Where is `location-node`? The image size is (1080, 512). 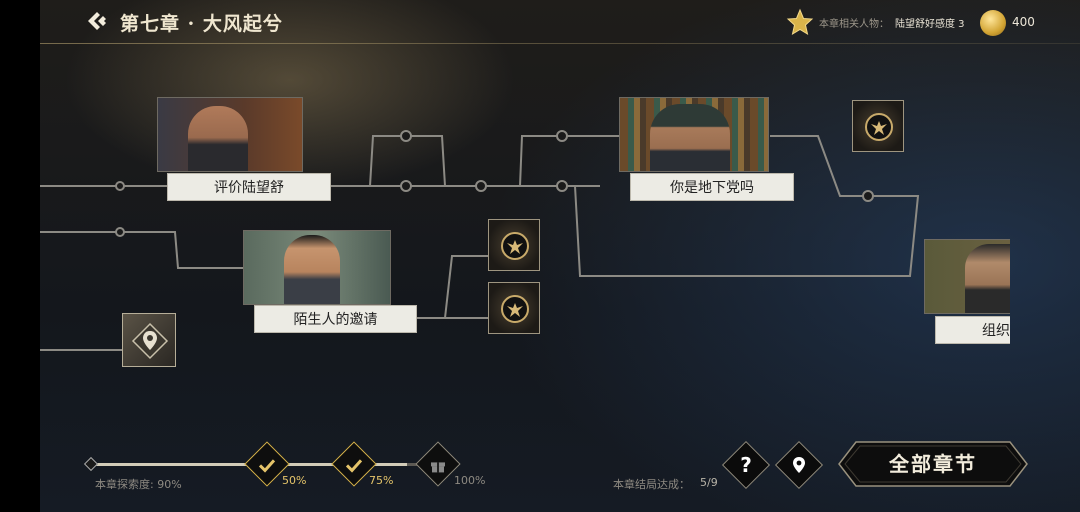
location-node is located at coordinates (149, 340).